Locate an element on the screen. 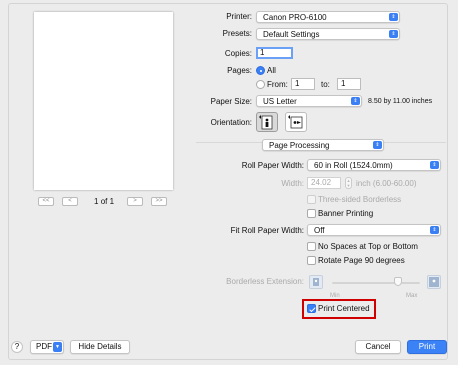 The image size is (458, 365). width-unit-range: inch (6.00-60.00) is located at coordinates (386, 183).